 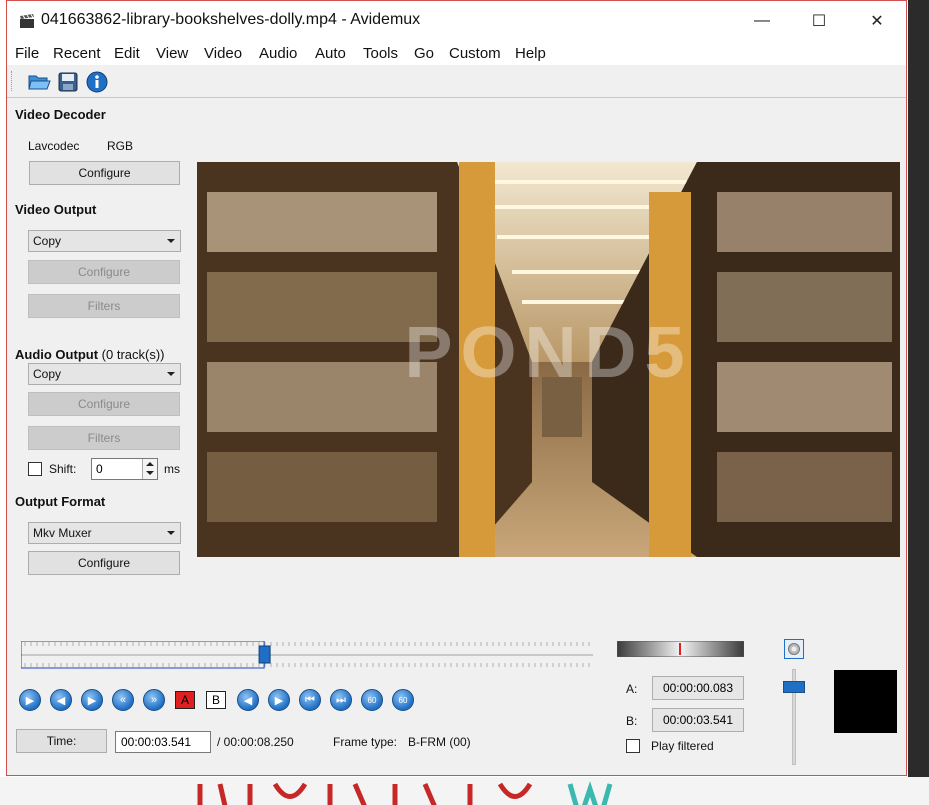 I want to click on menu-audio: Audio, so click(x=278, y=53).